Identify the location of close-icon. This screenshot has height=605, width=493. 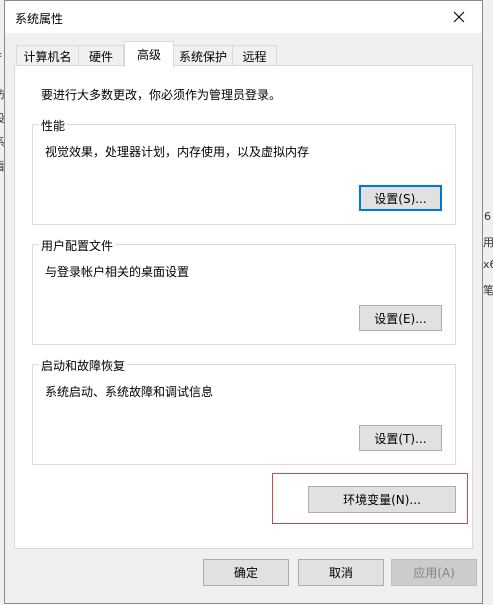
(459, 17).